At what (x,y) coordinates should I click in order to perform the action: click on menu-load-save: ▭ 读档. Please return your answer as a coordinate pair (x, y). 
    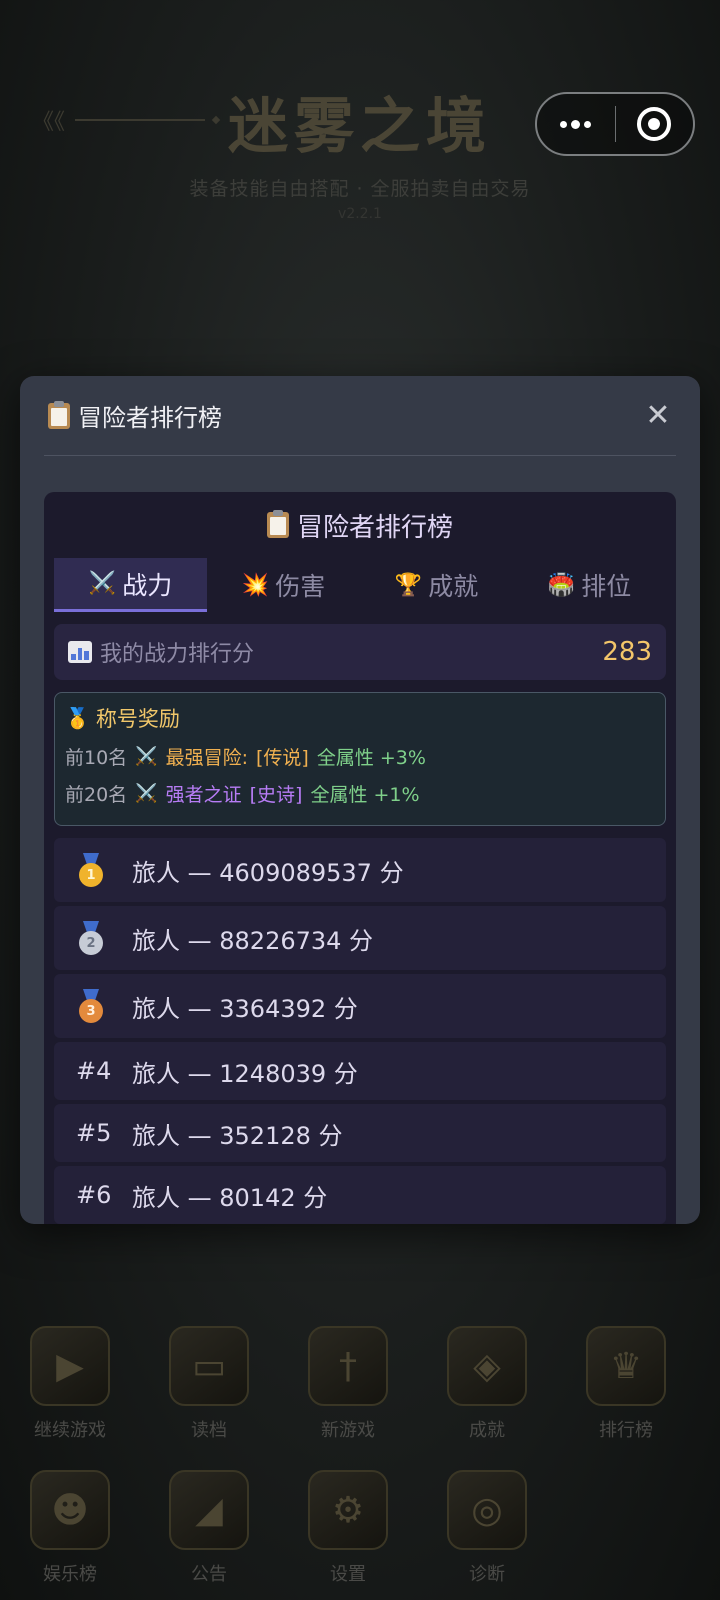
    Looking at the image, I should click on (209, 1384).